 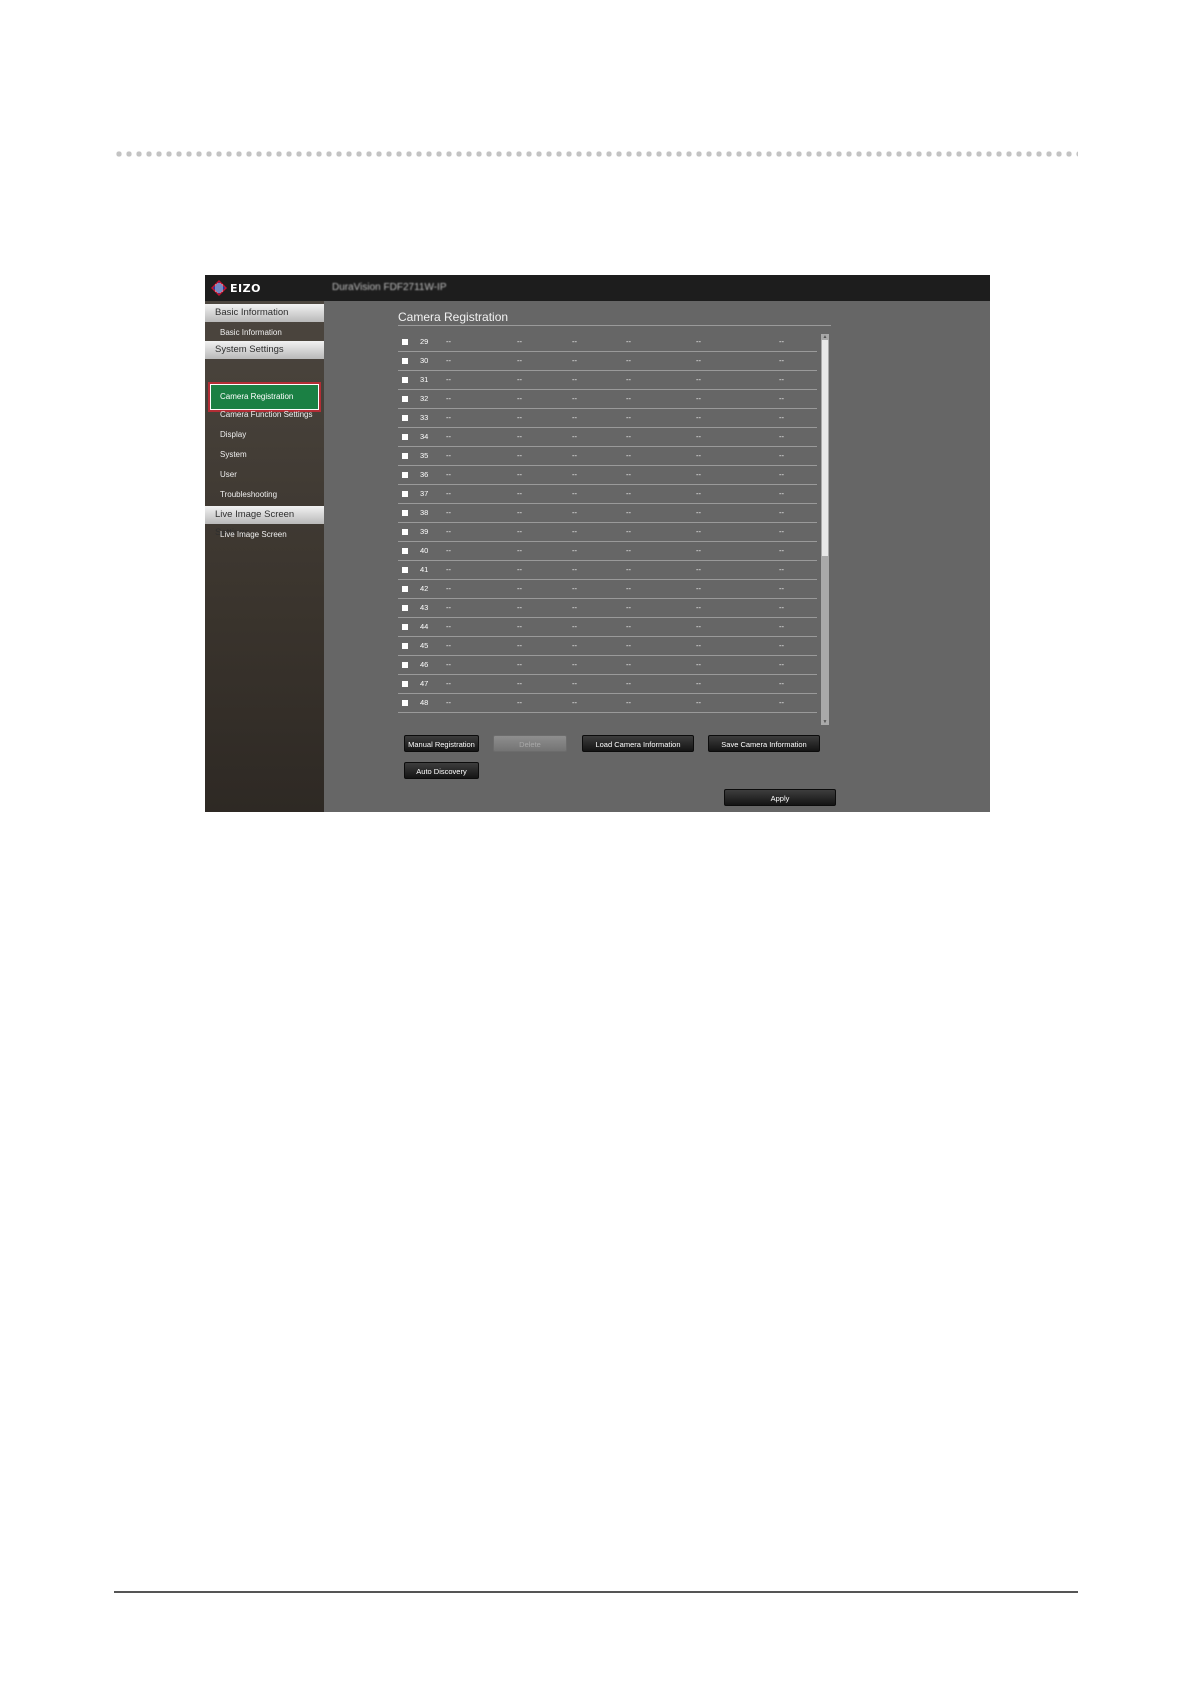 What do you see at coordinates (825, 448) in the screenshot?
I see `scrollbar-thumb` at bounding box center [825, 448].